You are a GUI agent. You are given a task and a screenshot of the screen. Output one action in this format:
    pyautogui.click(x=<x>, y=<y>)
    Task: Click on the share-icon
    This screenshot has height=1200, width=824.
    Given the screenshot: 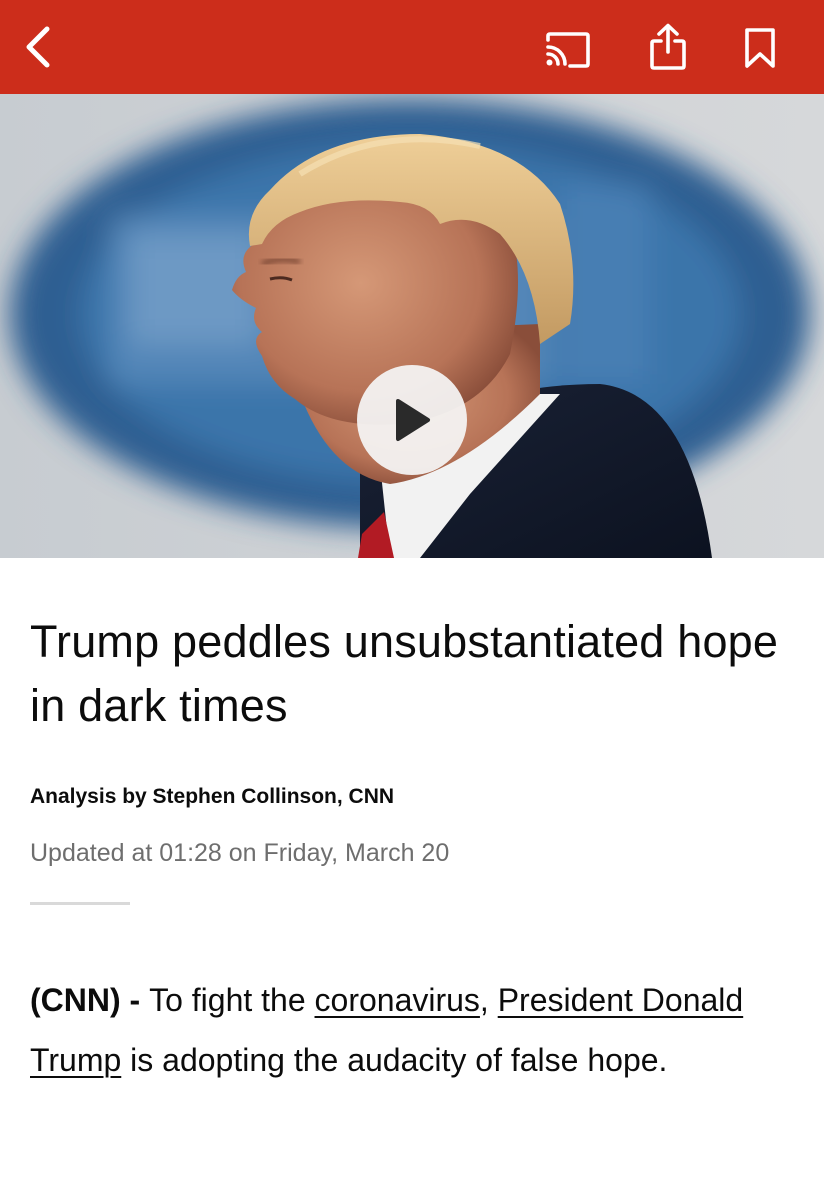 What is the action you would take?
    pyautogui.click(x=668, y=46)
    